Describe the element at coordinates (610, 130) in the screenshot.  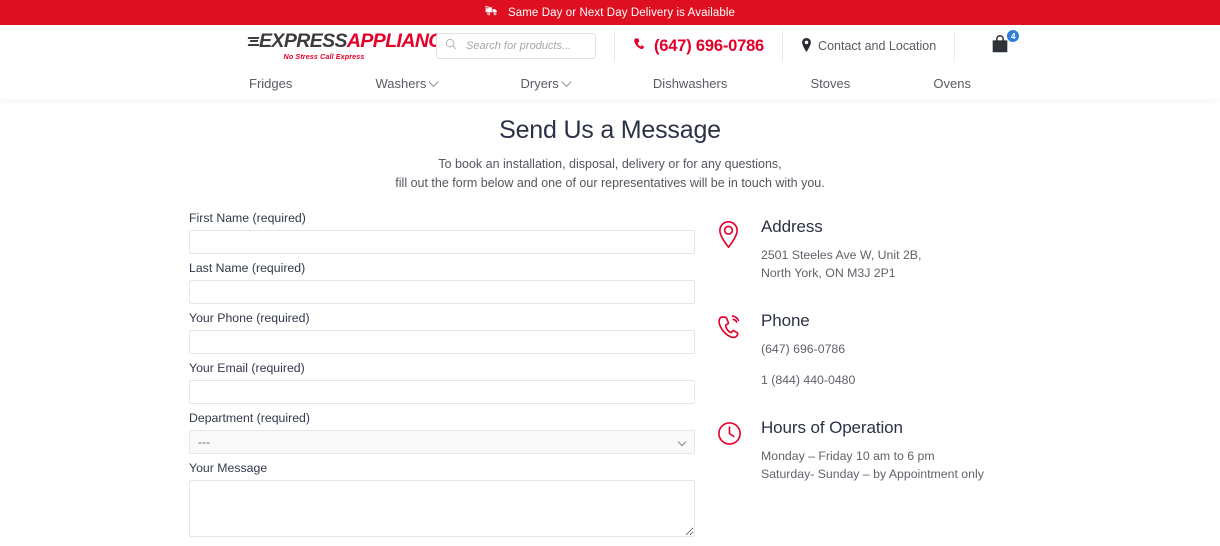
I see `page-title: Send Us a Message` at that location.